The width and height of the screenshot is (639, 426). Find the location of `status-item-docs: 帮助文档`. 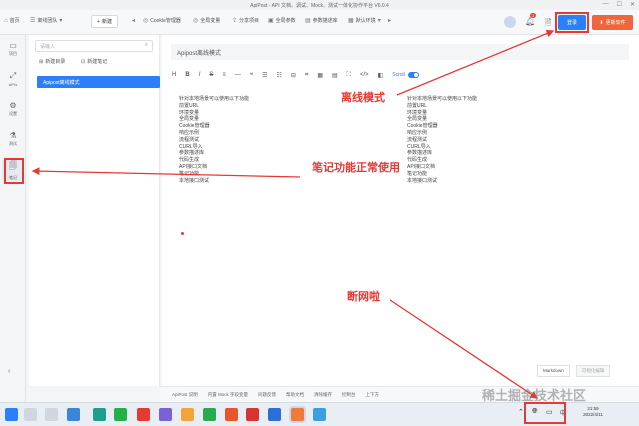

status-item-docs: 帮助文档 is located at coordinates (295, 395).